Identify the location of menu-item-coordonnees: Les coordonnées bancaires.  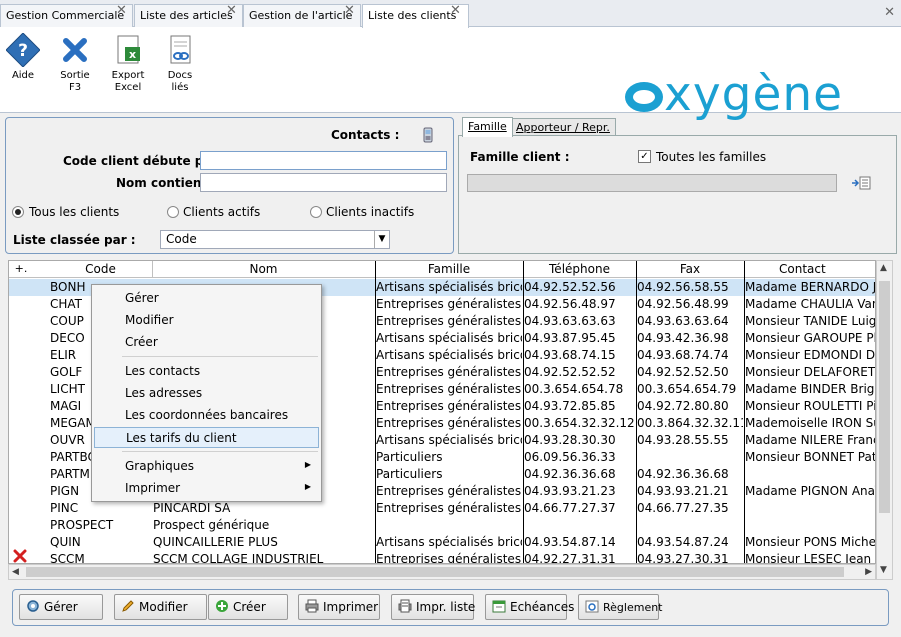
(206, 415).